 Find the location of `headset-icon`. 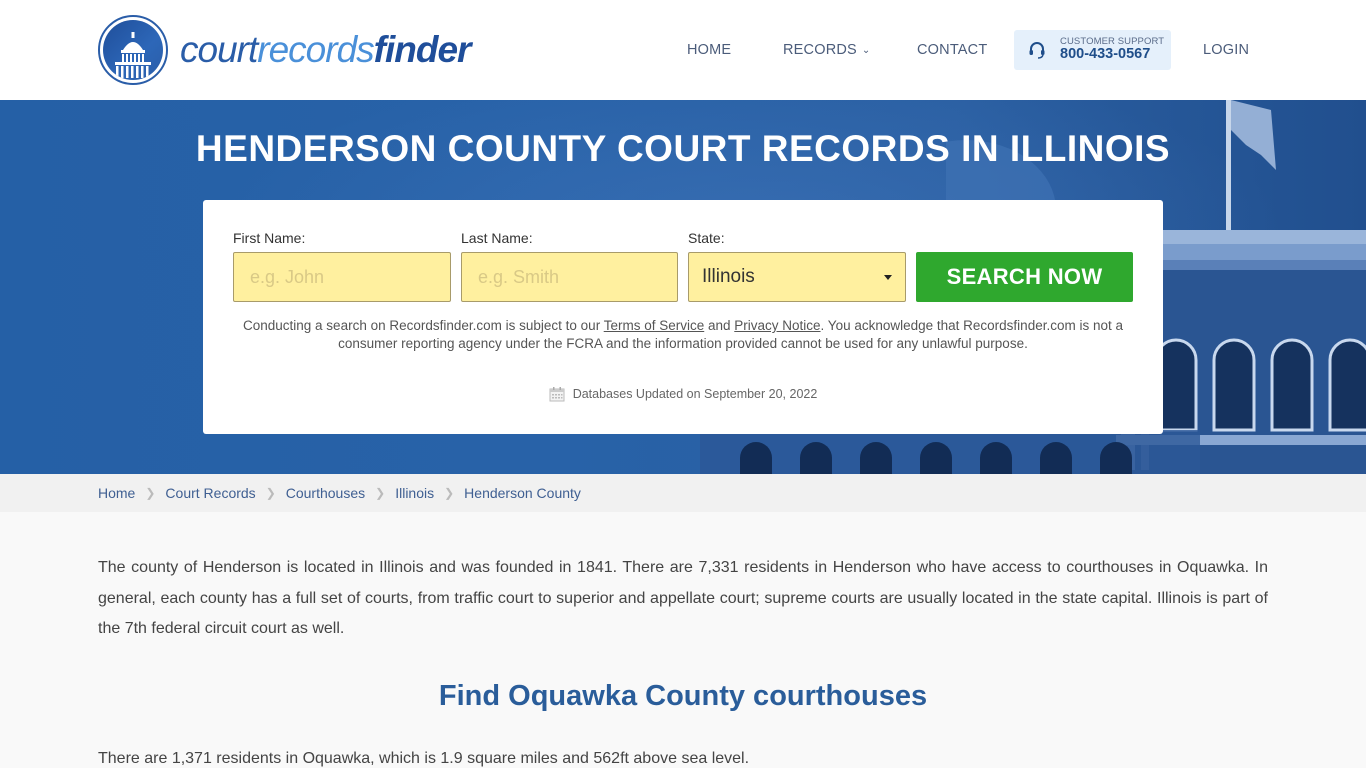

headset-icon is located at coordinates (1037, 50).